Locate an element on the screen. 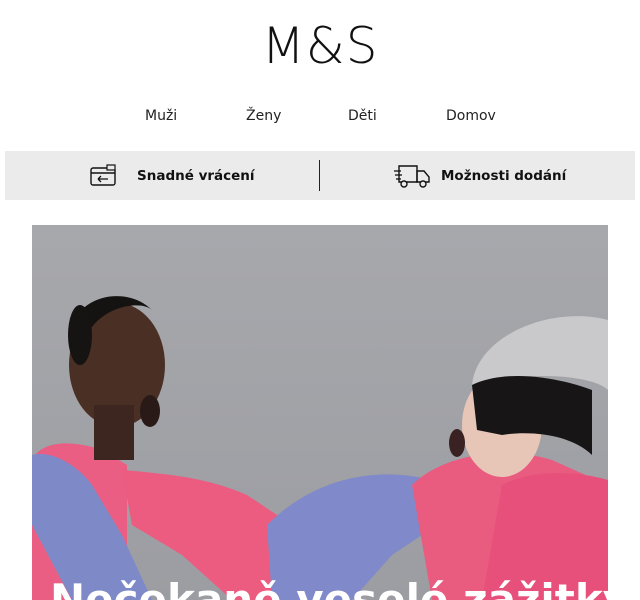 The image size is (640, 600). returns-card-icon is located at coordinates (109, 176).